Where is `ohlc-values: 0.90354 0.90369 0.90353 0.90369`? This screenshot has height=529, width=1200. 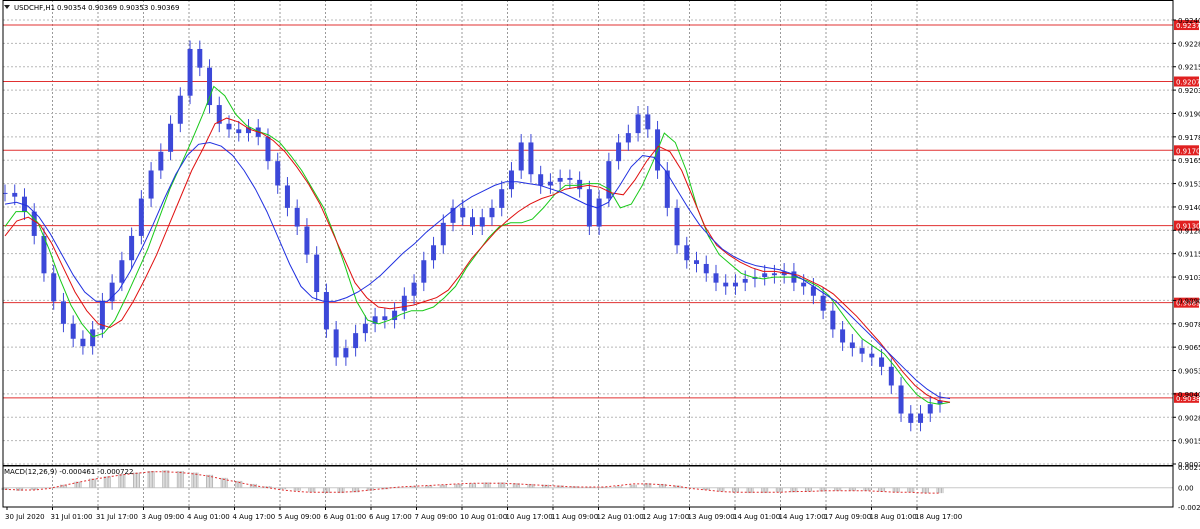
ohlc-values: 0.90354 0.90369 0.90353 0.90369 is located at coordinates (118, 8).